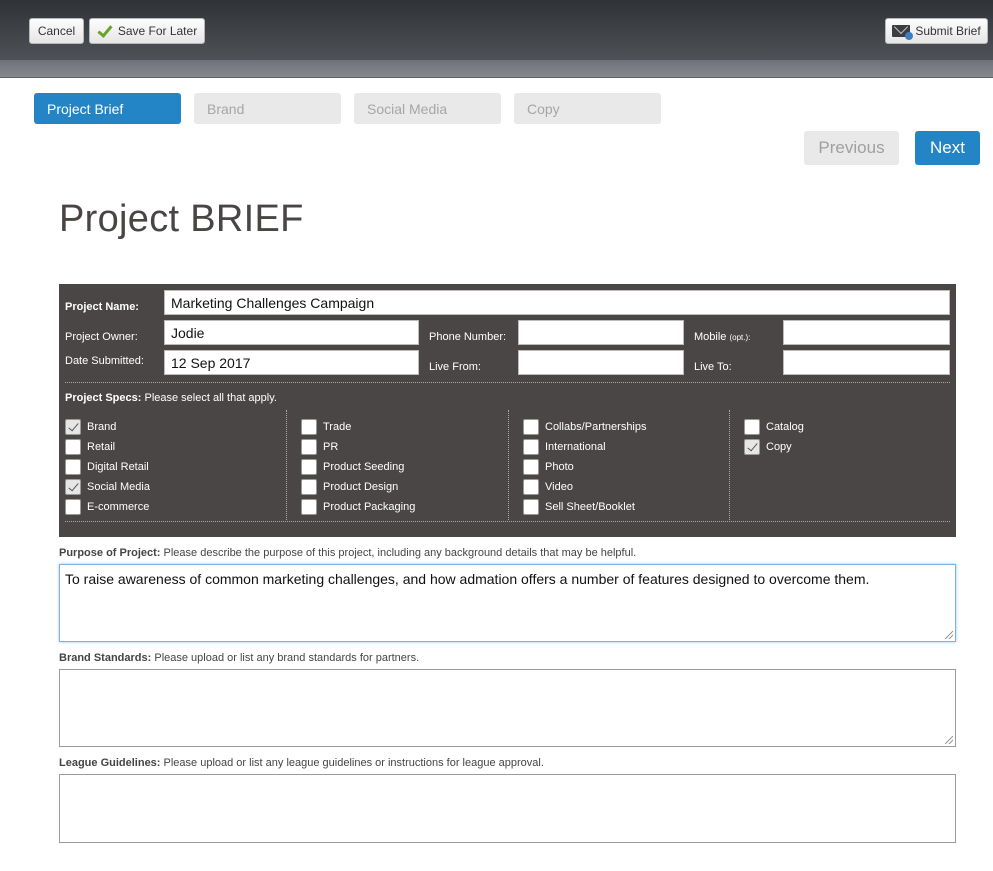 The height and width of the screenshot is (871, 993). What do you see at coordinates (157, 31) in the screenshot?
I see `save-button-label: Save For Later` at bounding box center [157, 31].